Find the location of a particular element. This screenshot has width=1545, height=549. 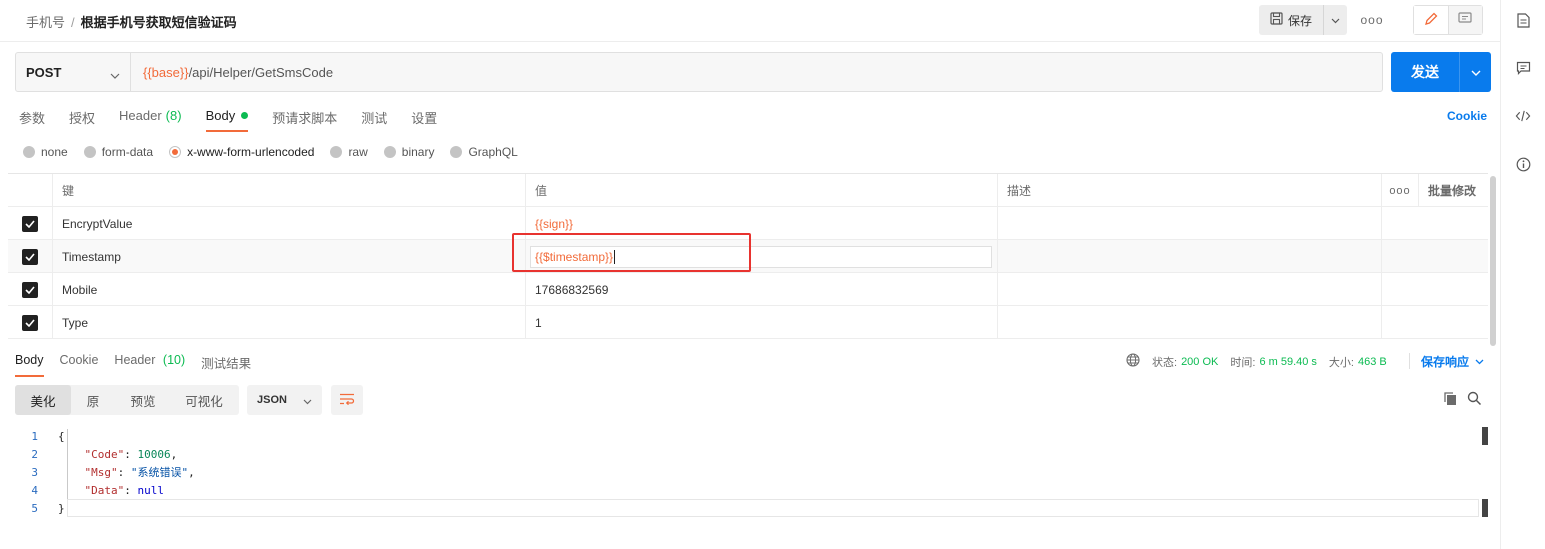

body-type-none: none is located at coordinates (45, 152).